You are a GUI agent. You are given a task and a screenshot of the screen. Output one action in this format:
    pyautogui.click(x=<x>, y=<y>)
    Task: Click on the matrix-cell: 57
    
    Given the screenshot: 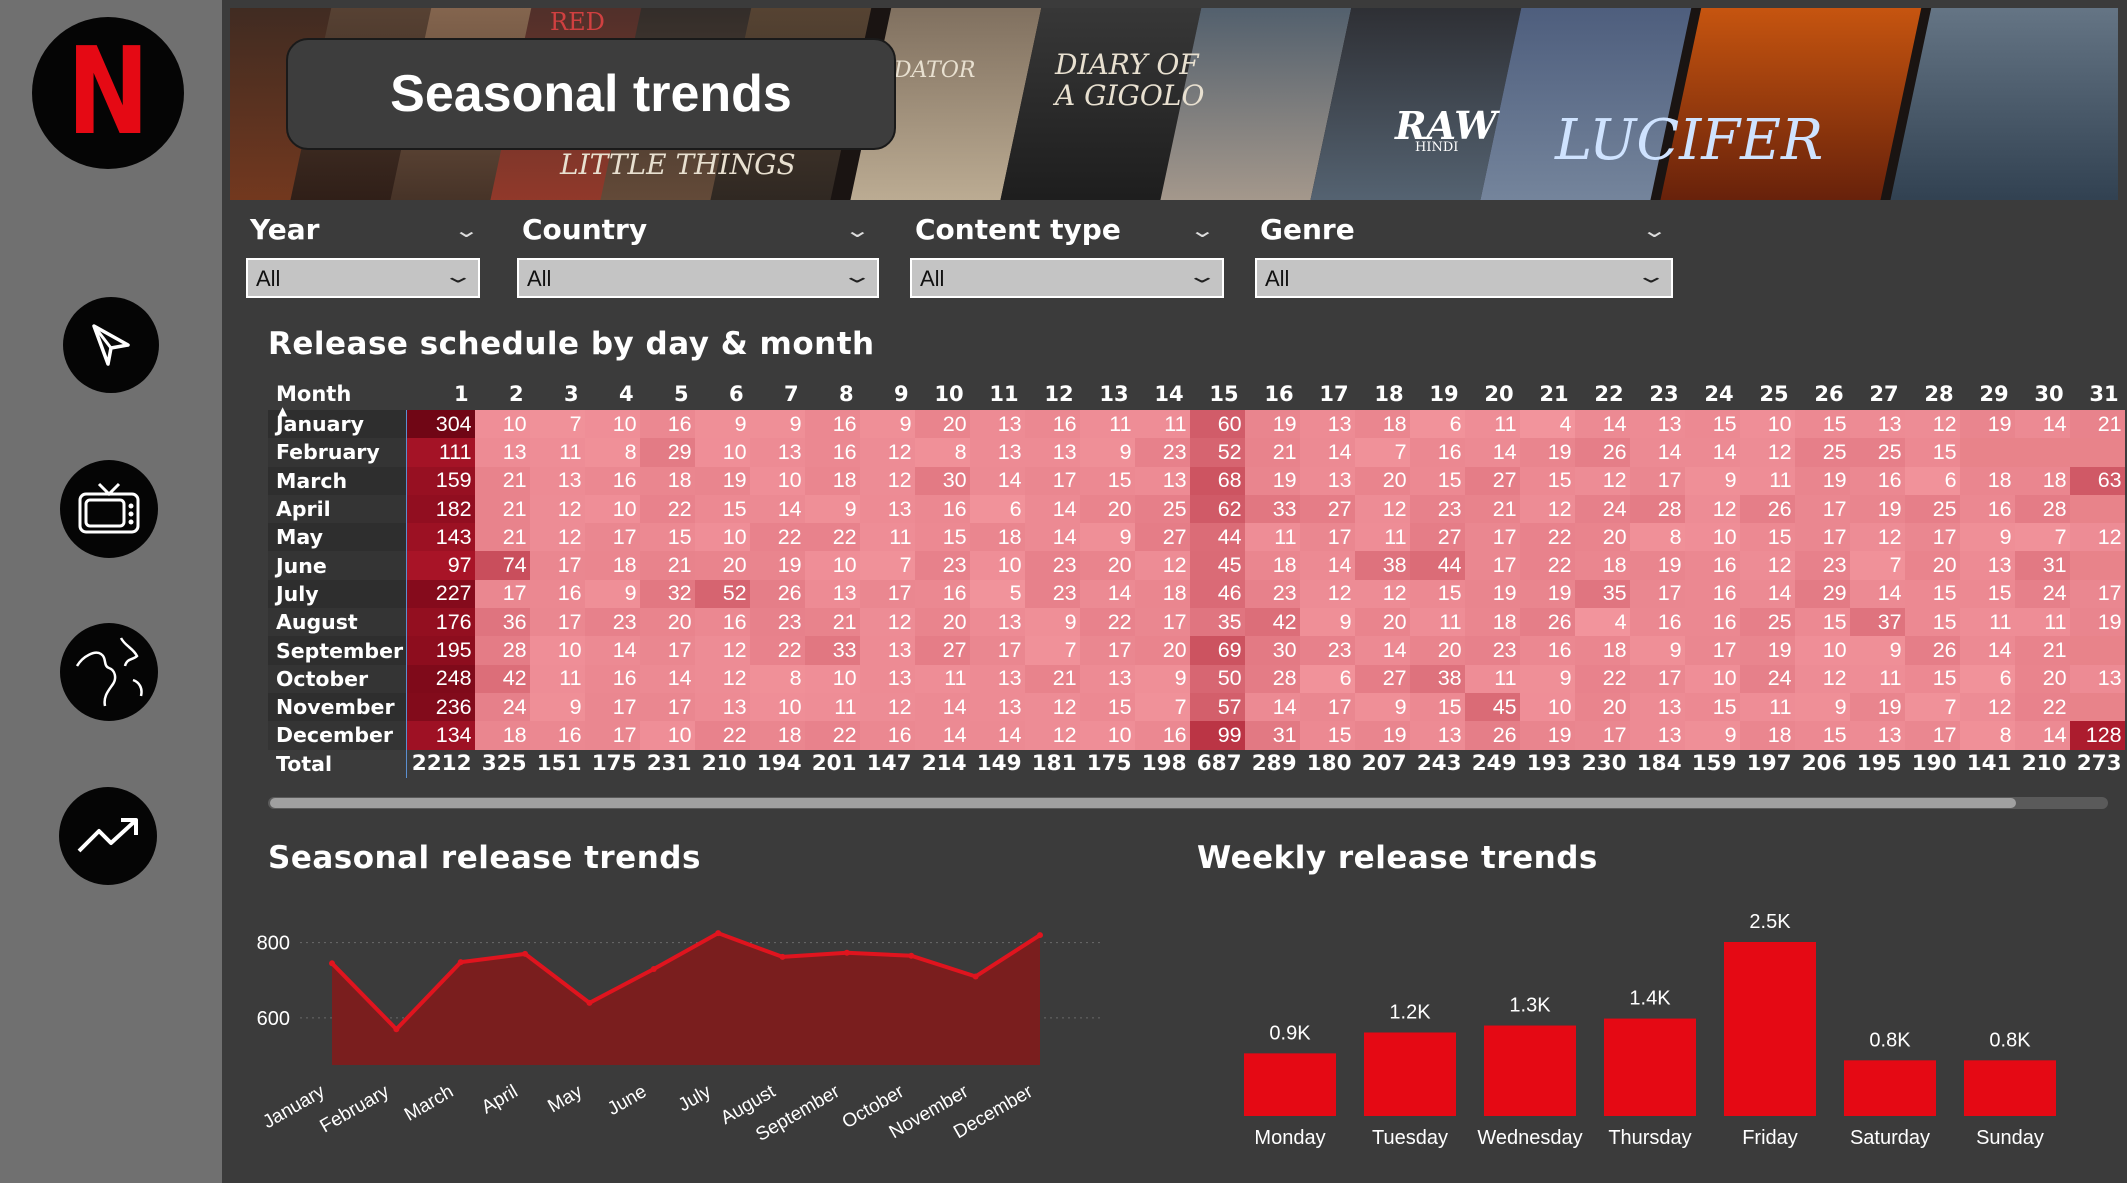 What is the action you would take?
    pyautogui.click(x=1217, y=707)
    